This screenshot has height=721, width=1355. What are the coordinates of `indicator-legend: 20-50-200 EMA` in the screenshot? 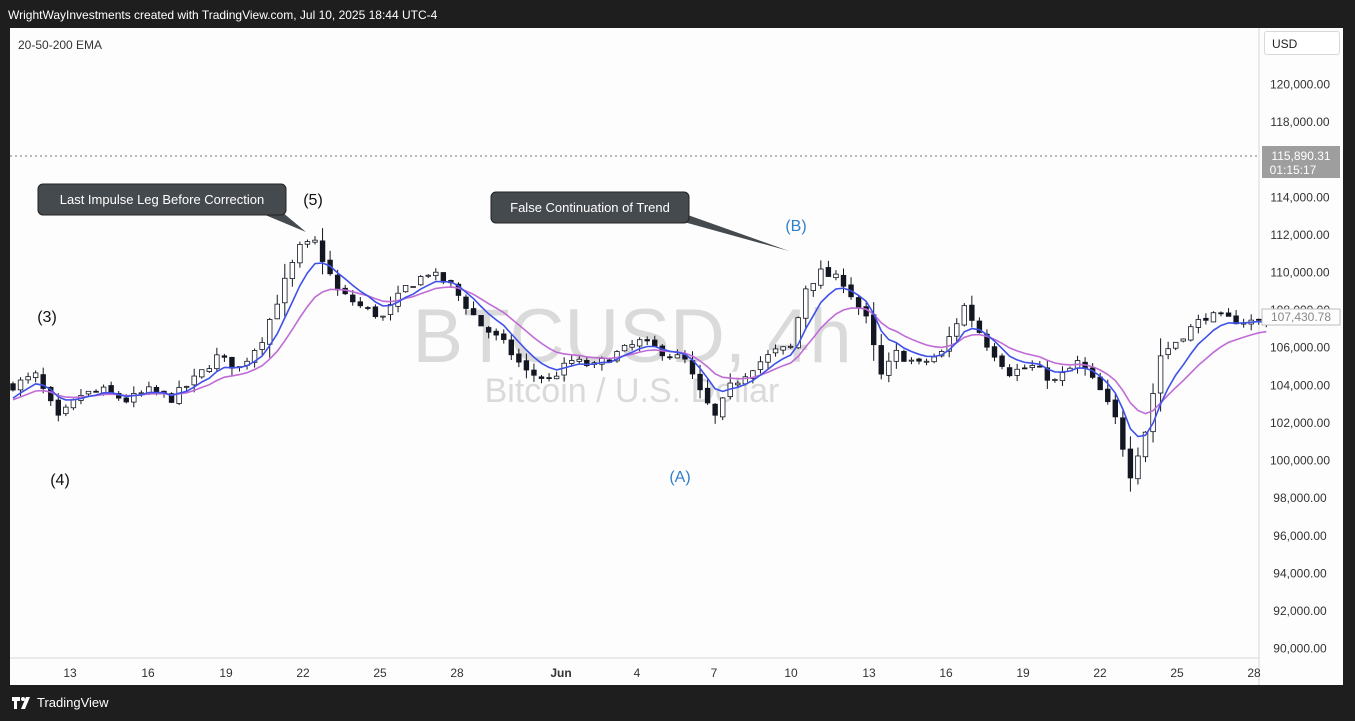 It's located at (60, 45).